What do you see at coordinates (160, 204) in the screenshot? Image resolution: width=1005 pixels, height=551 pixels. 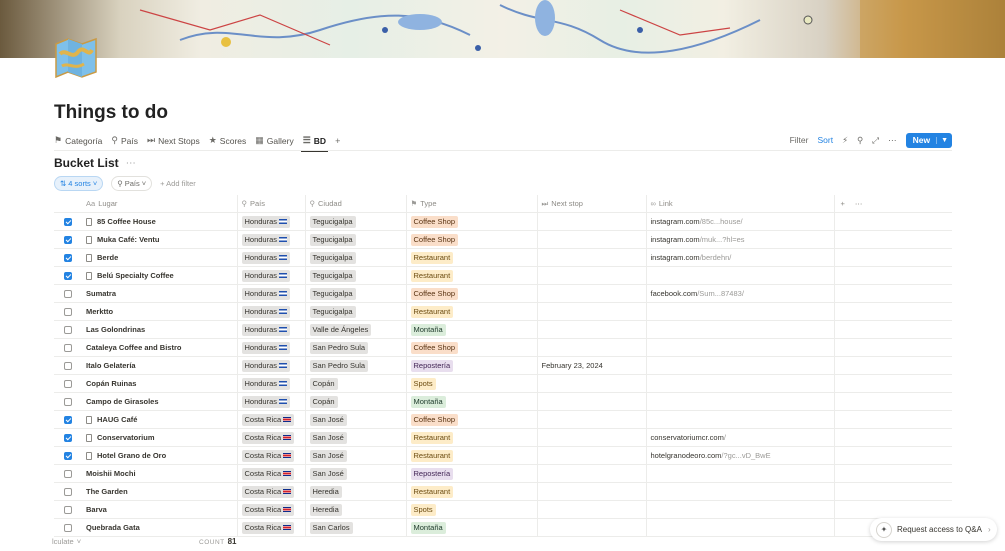 I see `column-header-lugar: Aa Lugar` at bounding box center [160, 204].